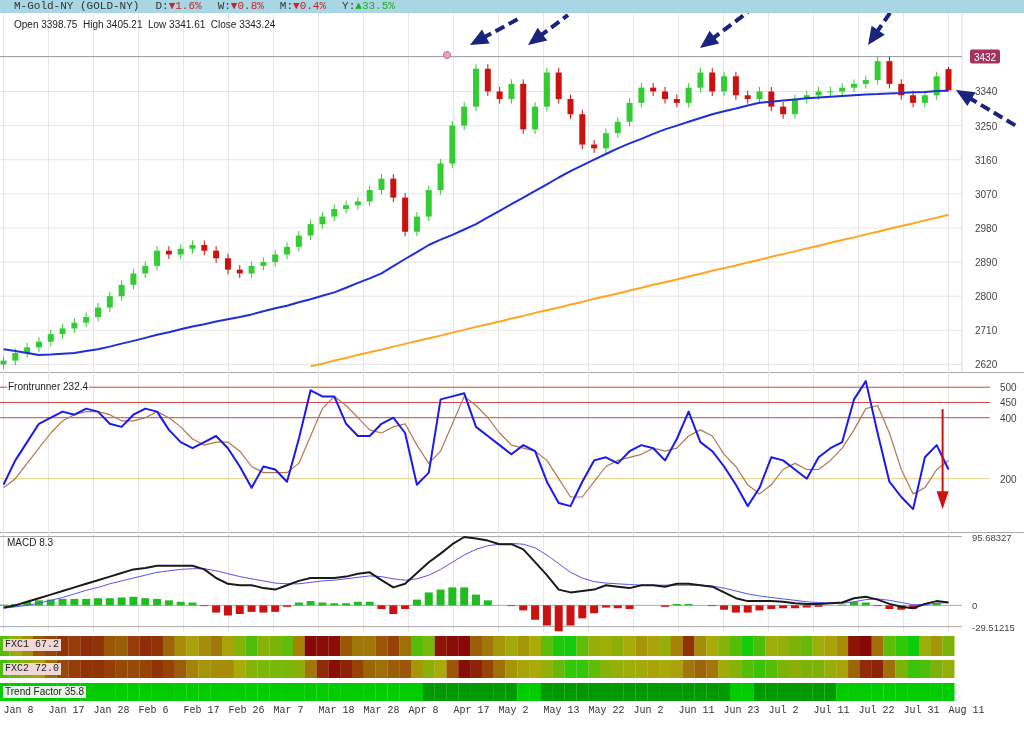 Image resolution: width=1024 pixels, height=735 pixels. I want to click on date-label: Jan 28, so click(111, 710).